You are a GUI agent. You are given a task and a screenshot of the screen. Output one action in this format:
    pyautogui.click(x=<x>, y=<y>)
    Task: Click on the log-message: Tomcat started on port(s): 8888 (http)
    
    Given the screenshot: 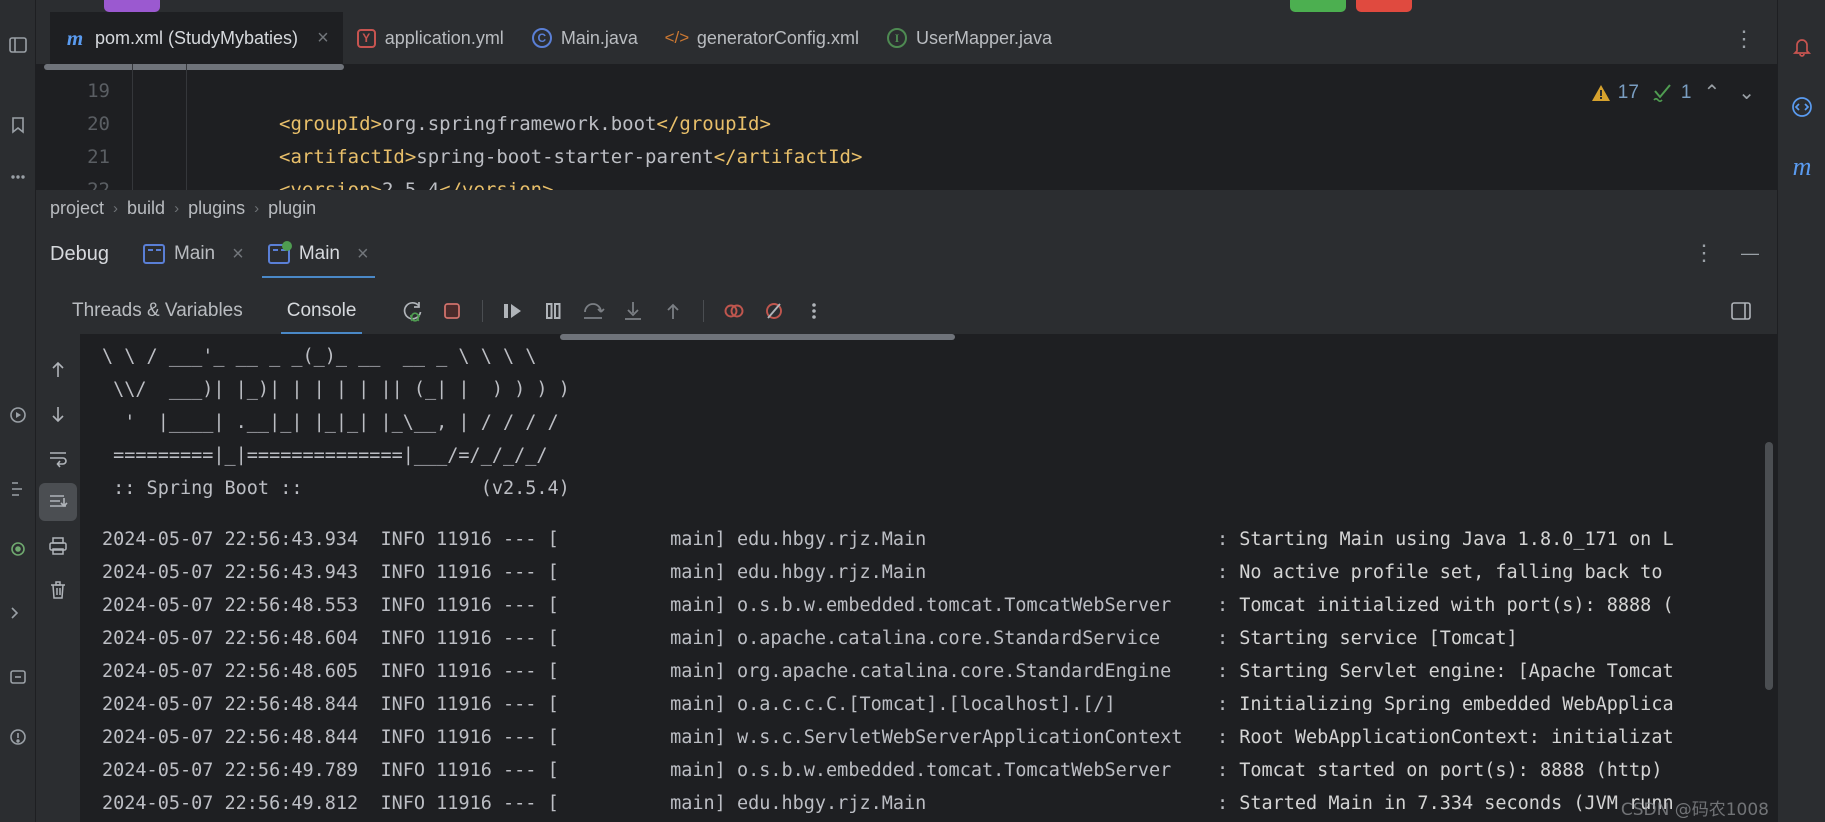 What is the action you would take?
    pyautogui.click(x=1451, y=770)
    